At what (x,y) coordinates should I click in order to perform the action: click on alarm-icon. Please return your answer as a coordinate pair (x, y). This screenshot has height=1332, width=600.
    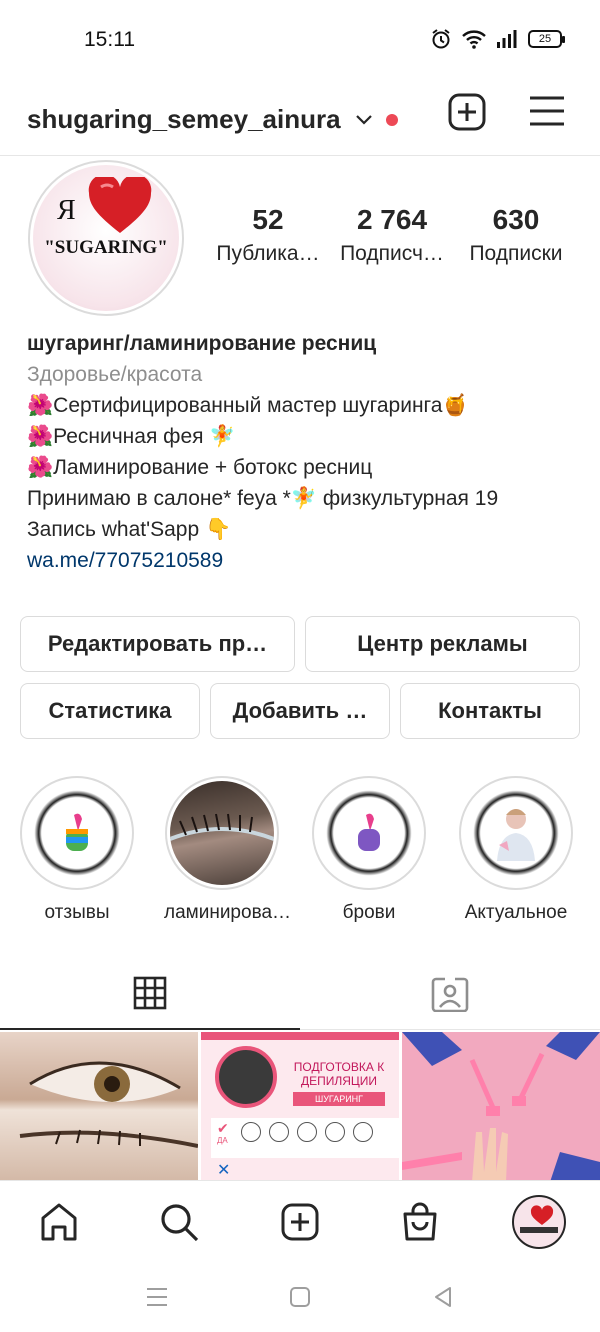
    Looking at the image, I should click on (441, 39).